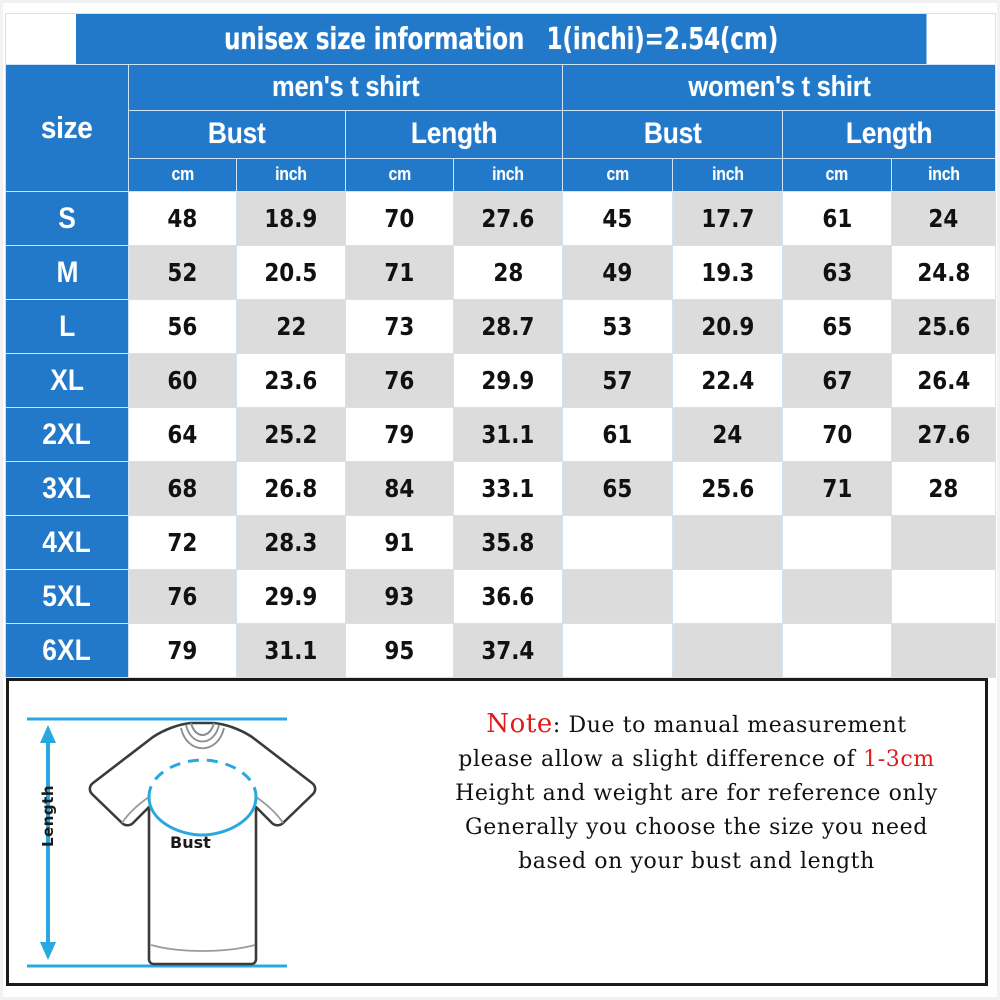 Image resolution: width=1000 pixels, height=1000 pixels. Describe the element at coordinates (508, 272) in the screenshot. I see `table-cell-value: 28` at that location.